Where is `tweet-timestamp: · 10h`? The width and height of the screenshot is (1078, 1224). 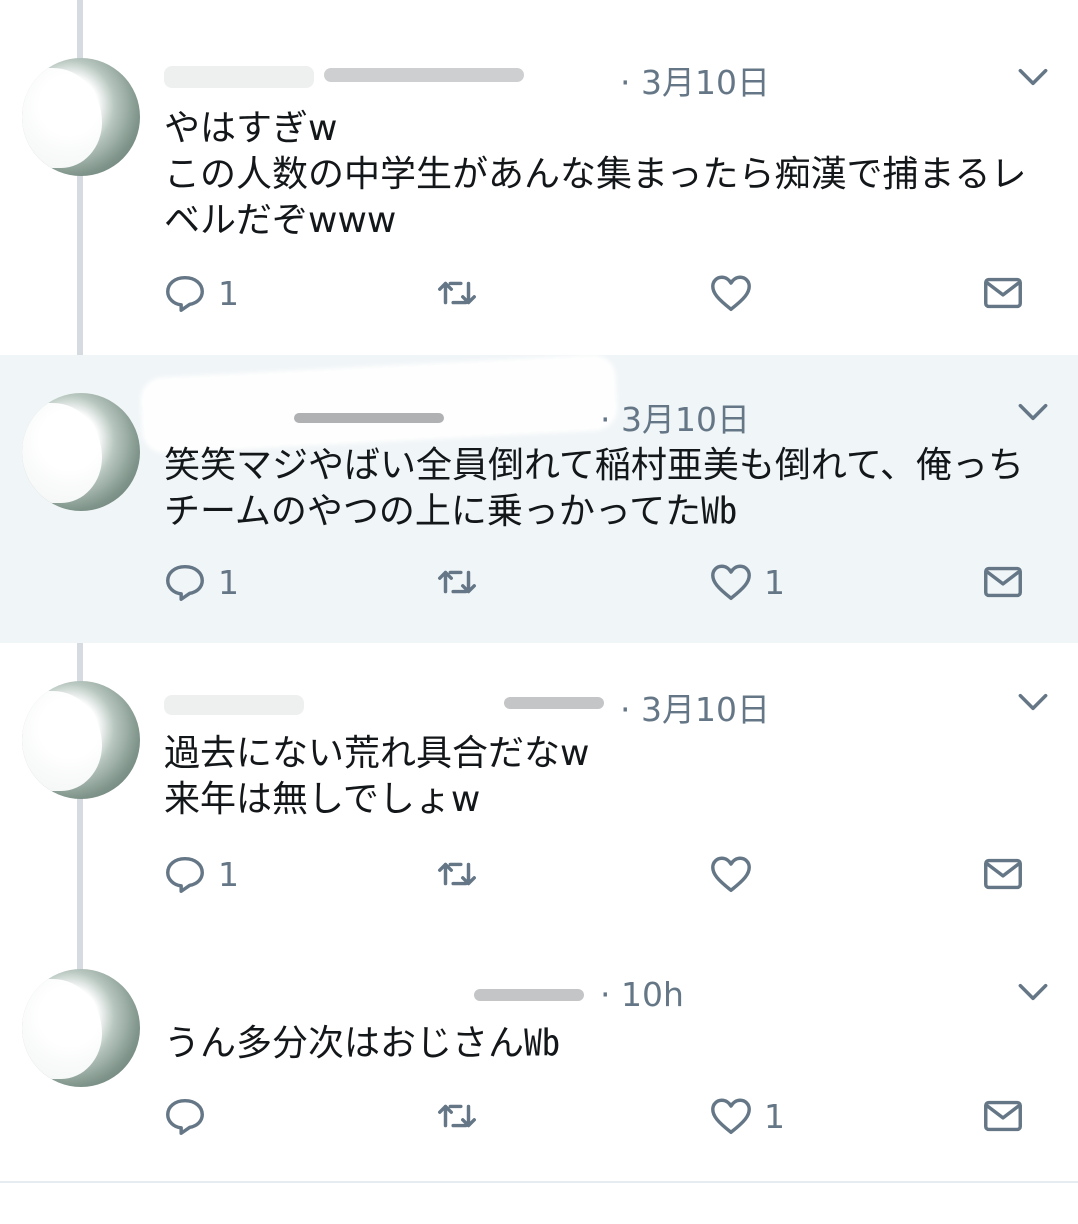 tweet-timestamp: · 10h is located at coordinates (642, 994).